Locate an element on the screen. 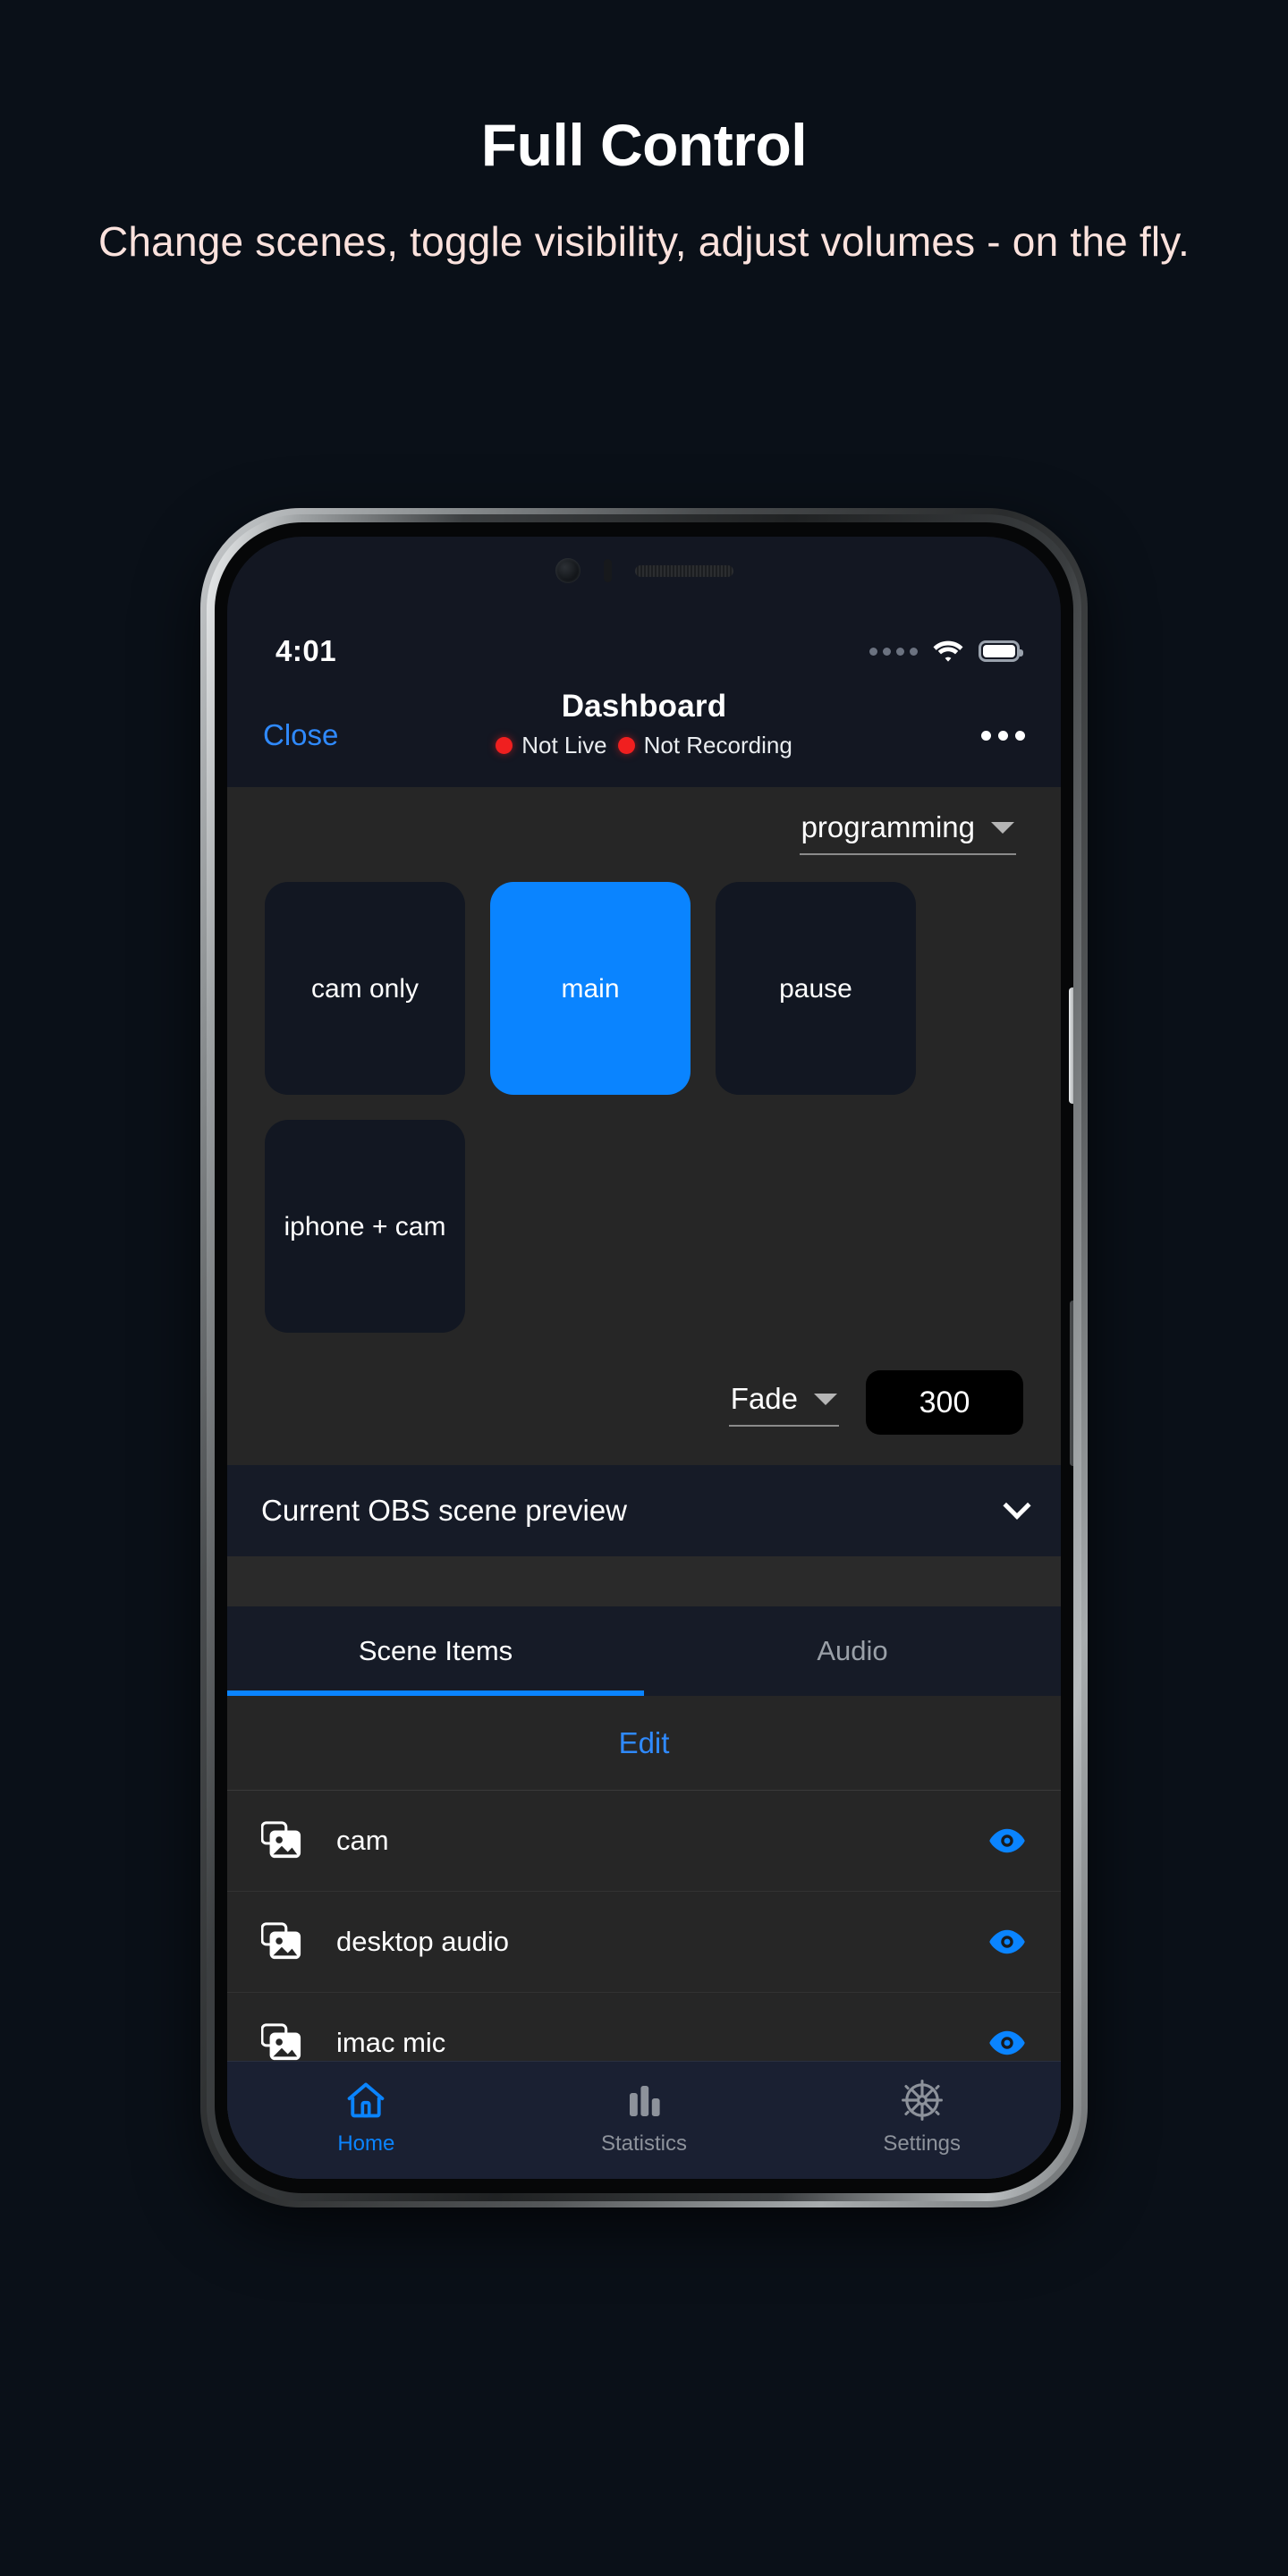  nav-bar-center: Dashboard Not Live Not Recording is located at coordinates (644, 724).